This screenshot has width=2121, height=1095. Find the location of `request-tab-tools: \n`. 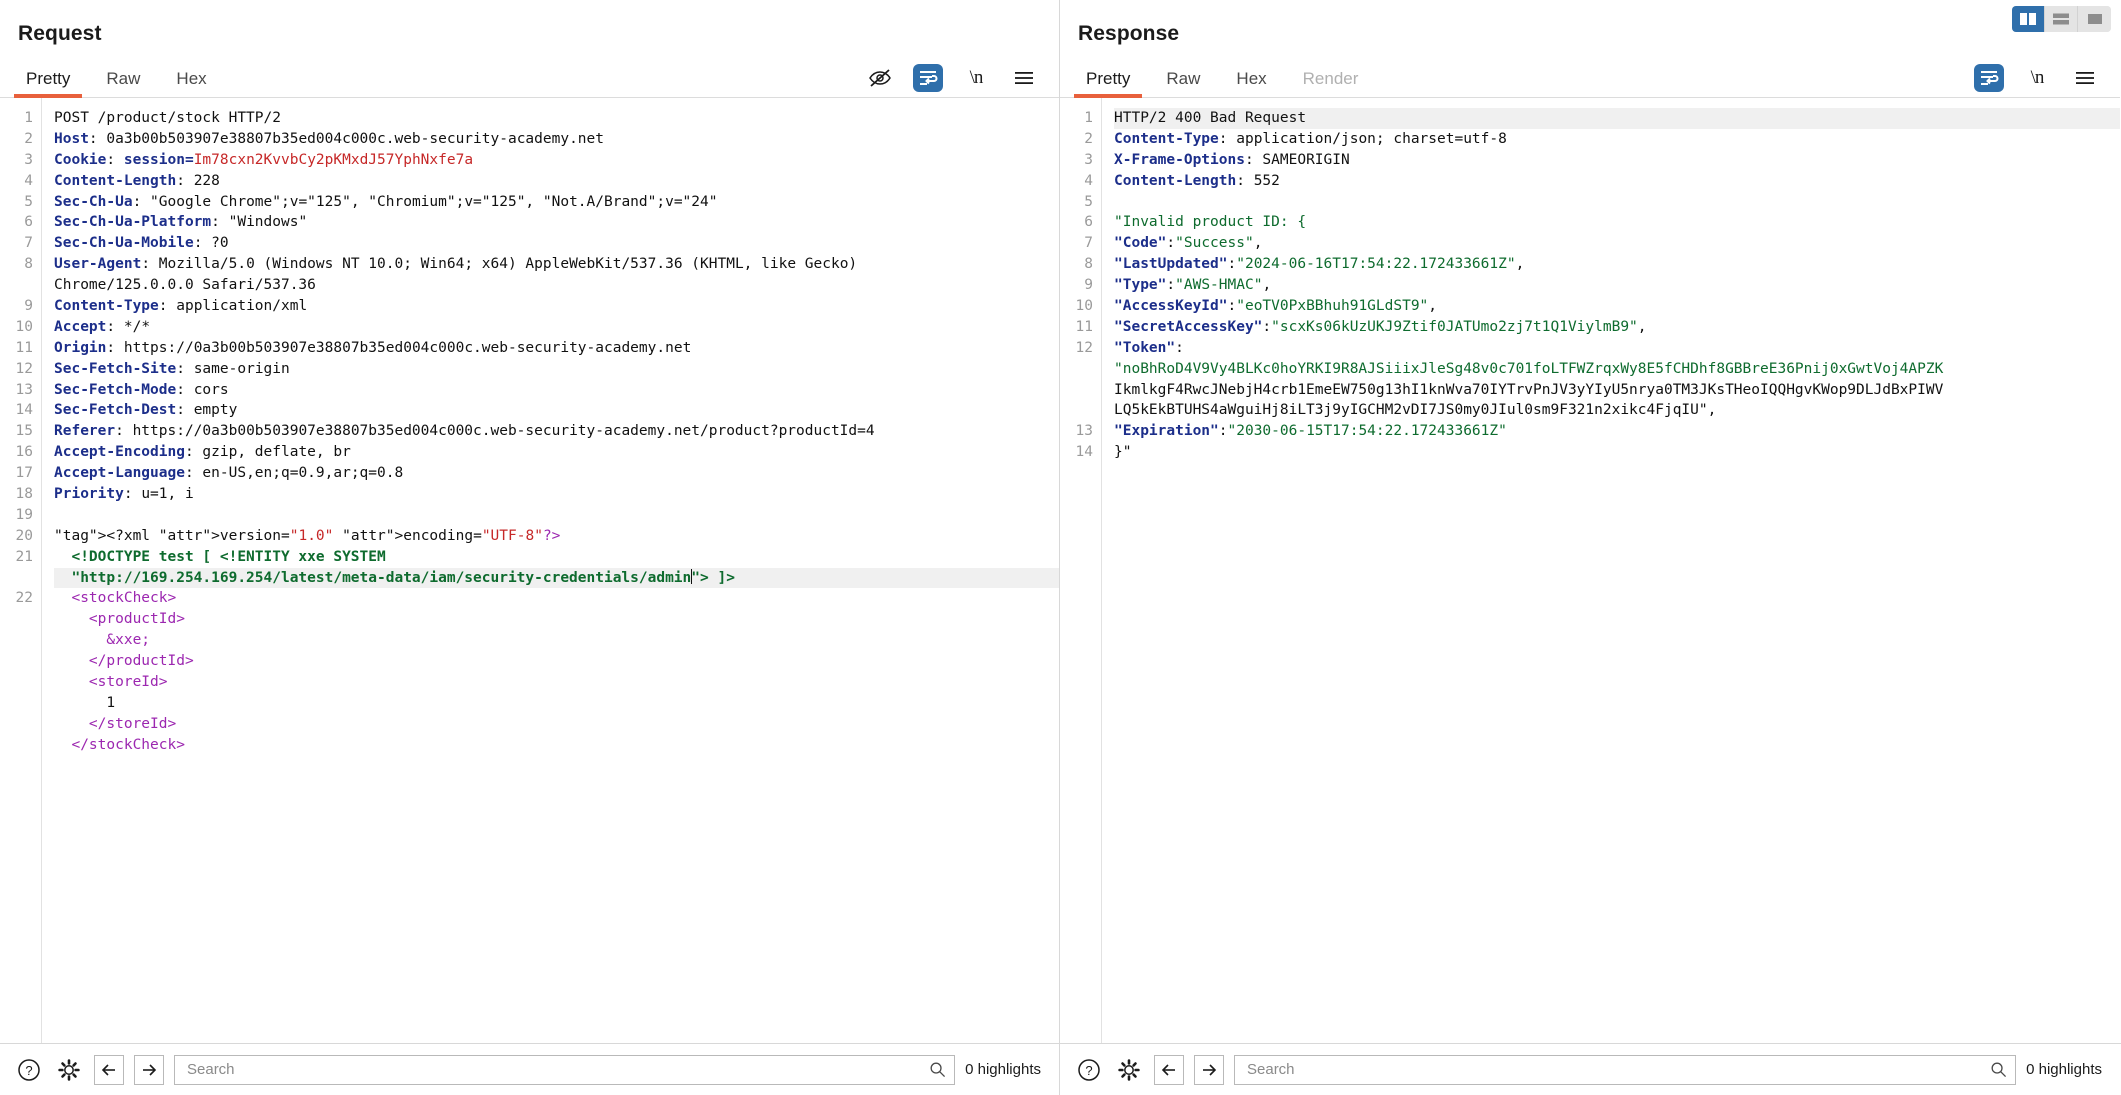

request-tab-tools: \n is located at coordinates (962, 80).